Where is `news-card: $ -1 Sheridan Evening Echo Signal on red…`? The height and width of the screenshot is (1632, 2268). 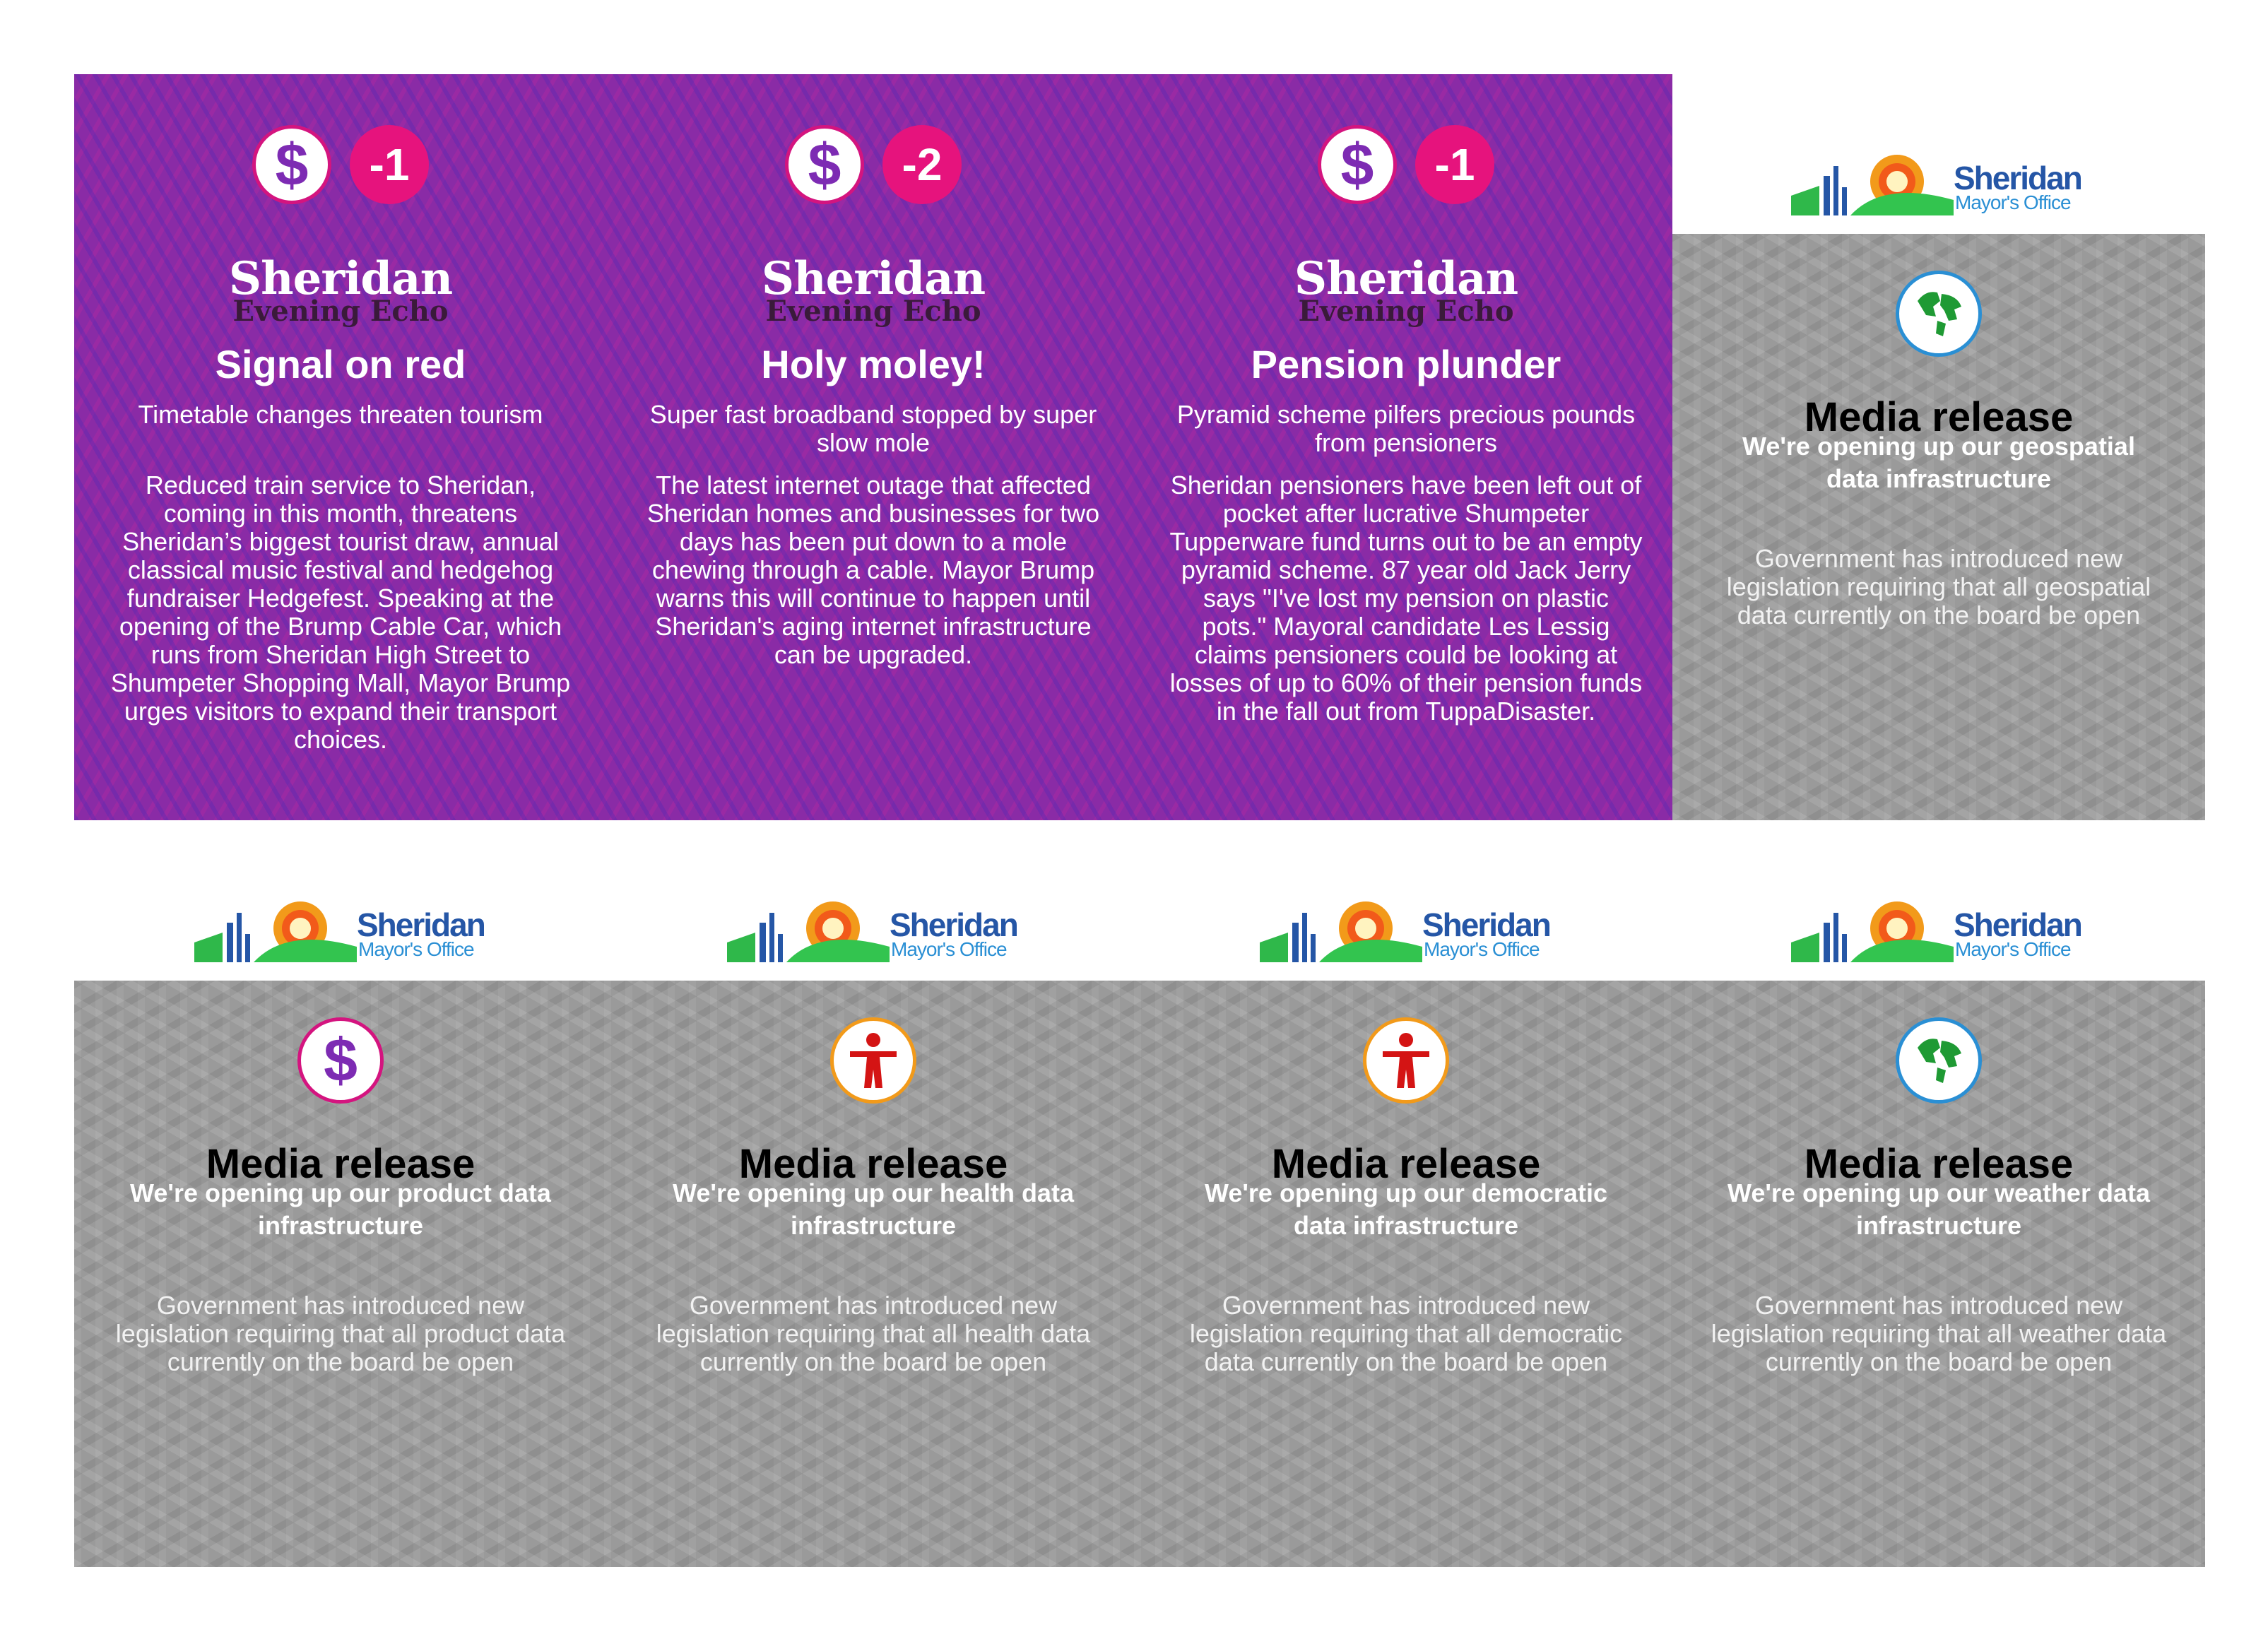 news-card: $ -1 Sheridan Evening Echo Signal on red… is located at coordinates (341, 447).